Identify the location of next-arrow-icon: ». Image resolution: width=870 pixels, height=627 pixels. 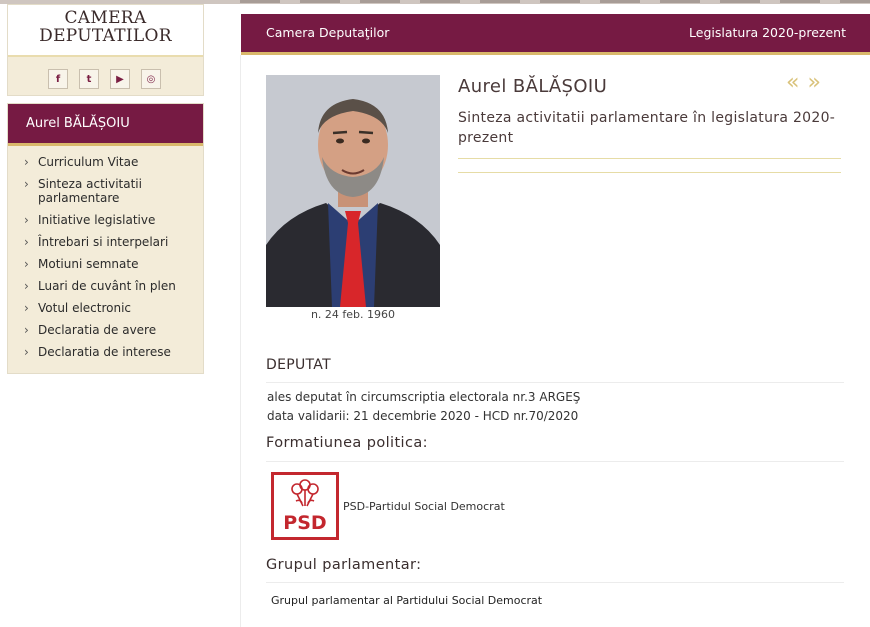
(817, 82).